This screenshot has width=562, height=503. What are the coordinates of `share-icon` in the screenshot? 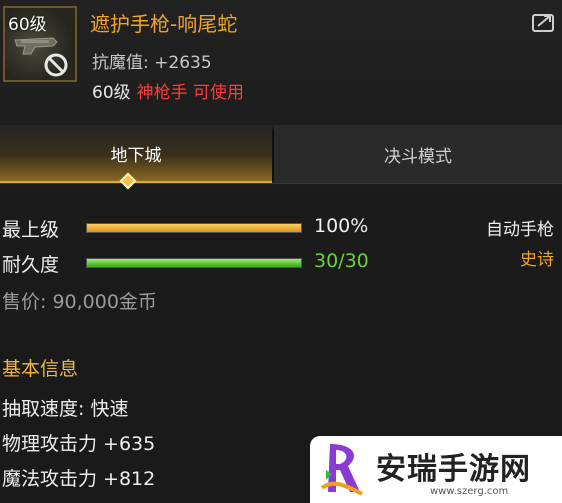 It's located at (544, 22).